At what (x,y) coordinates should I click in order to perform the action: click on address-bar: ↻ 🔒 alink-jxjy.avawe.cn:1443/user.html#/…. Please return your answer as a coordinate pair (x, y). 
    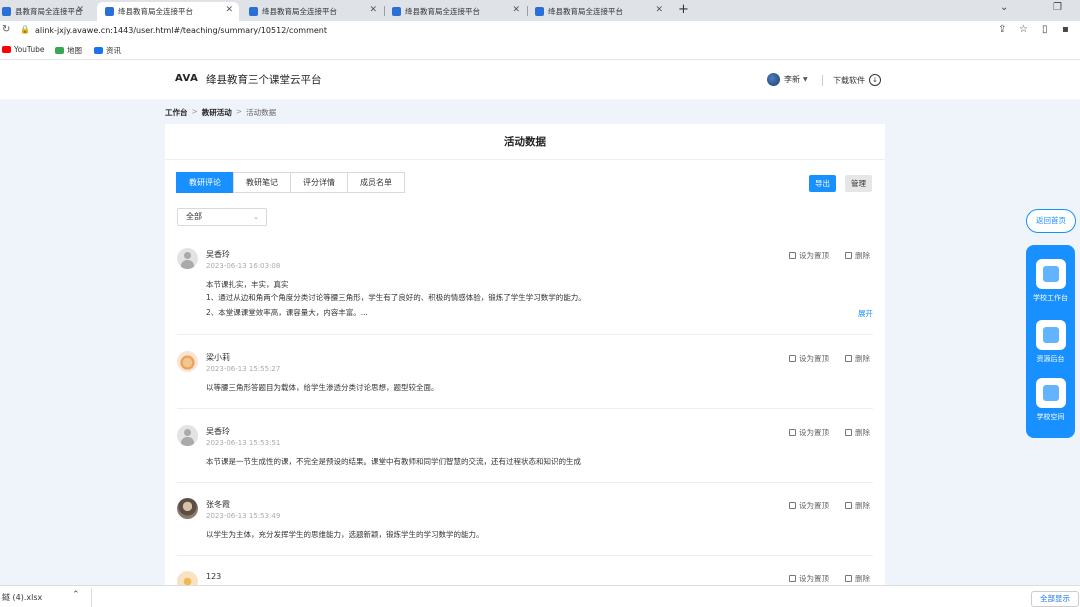
    Looking at the image, I should click on (540, 31).